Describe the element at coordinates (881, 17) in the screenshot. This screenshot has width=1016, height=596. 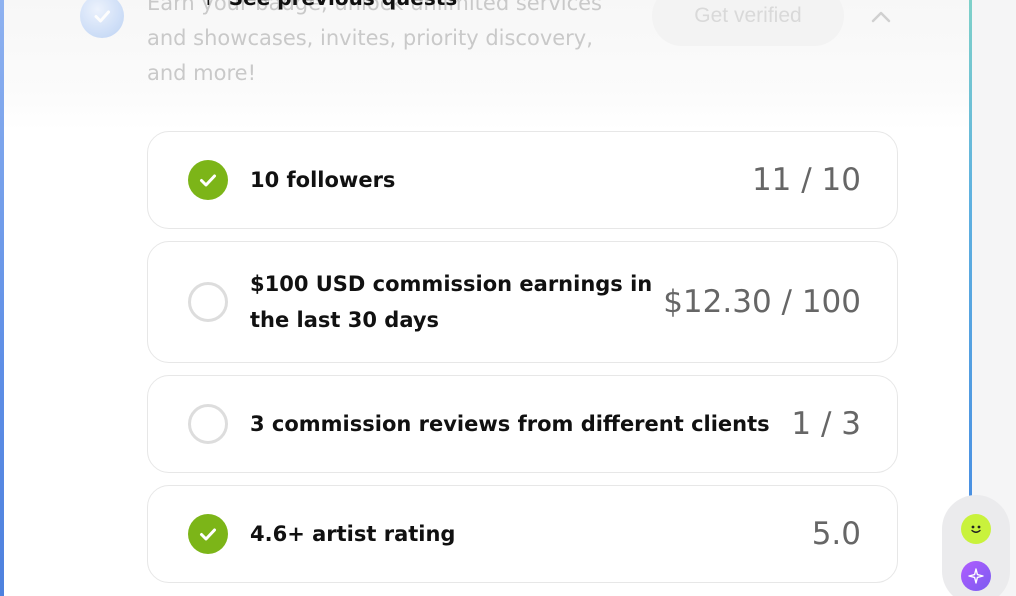
I see `chevron-up-icon` at that location.